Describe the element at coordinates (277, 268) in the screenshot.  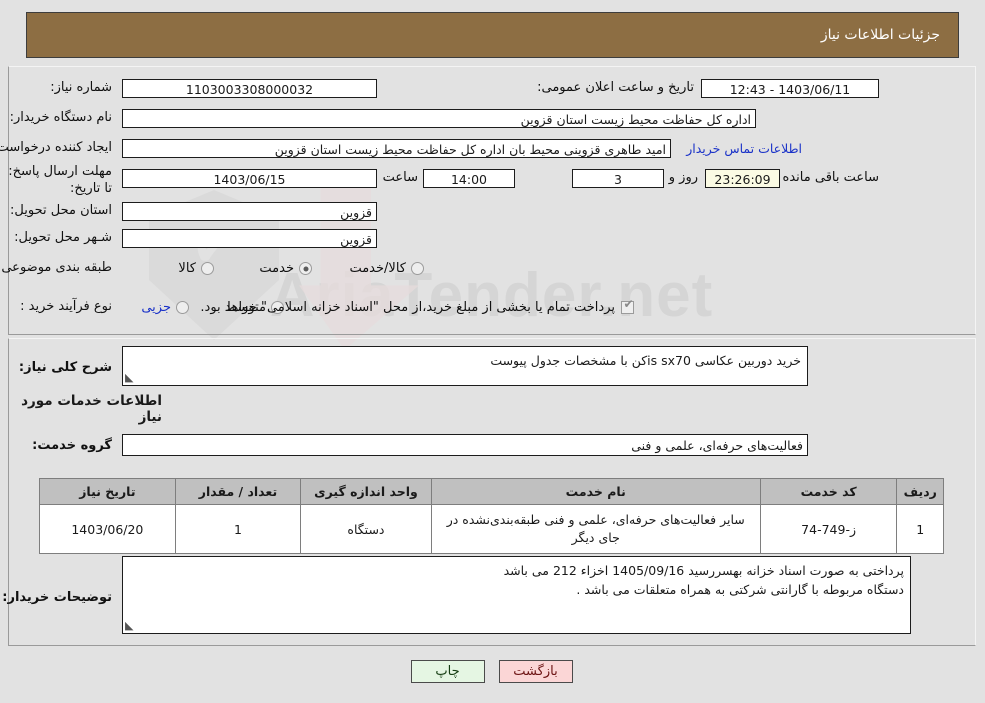
I see `category-option-service-label: خدمت` at that location.